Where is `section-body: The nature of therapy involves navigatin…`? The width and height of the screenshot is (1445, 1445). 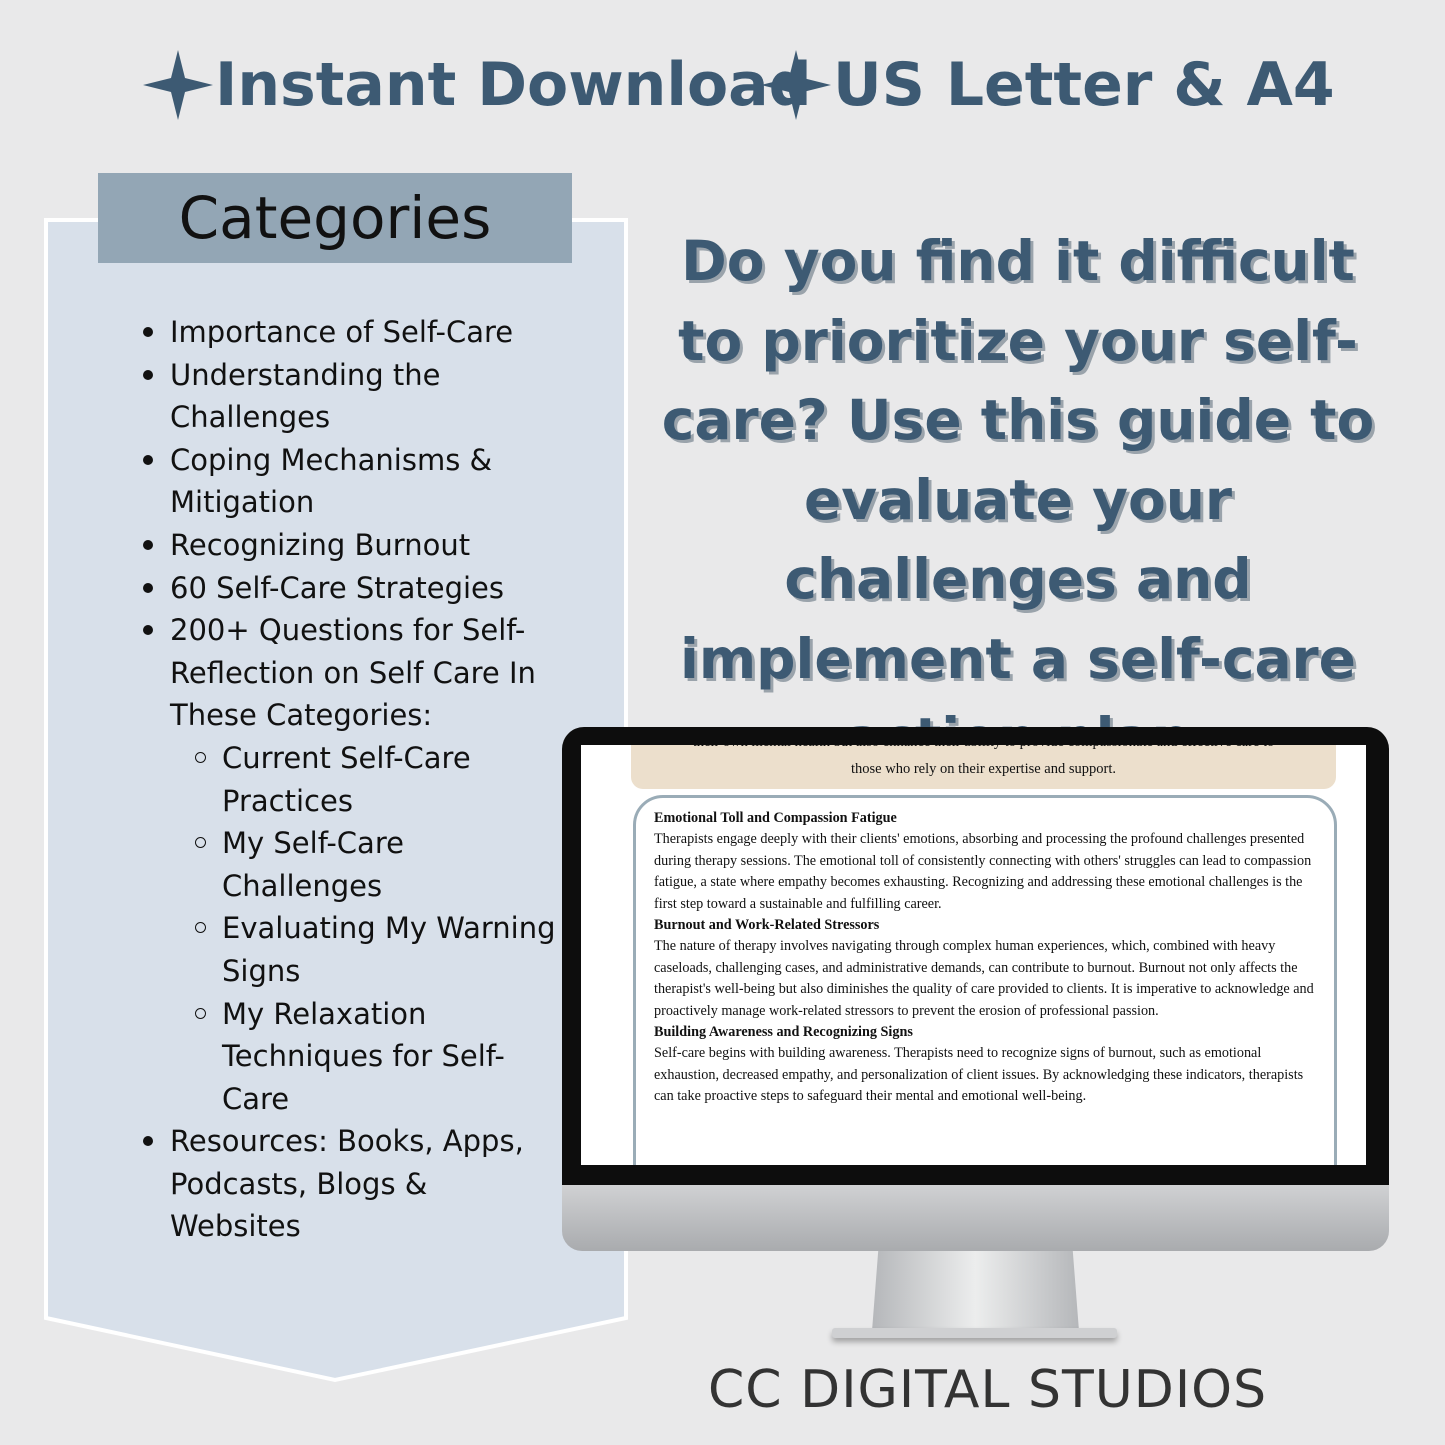
section-body: The nature of therapy involves navigatin… is located at coordinates (984, 978).